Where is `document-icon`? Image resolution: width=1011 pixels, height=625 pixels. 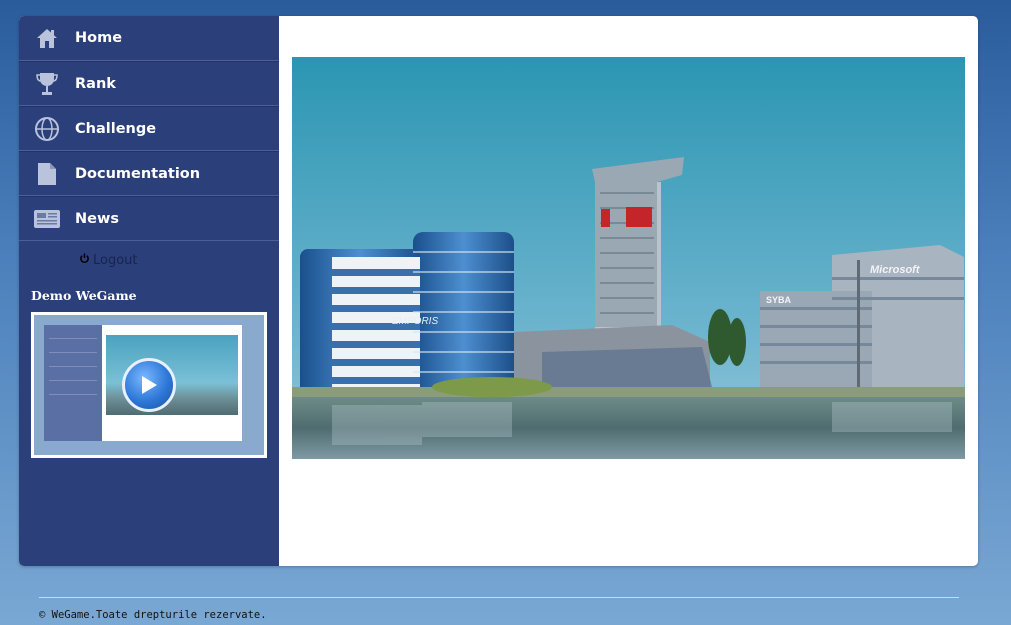
document-icon is located at coordinates (47, 174).